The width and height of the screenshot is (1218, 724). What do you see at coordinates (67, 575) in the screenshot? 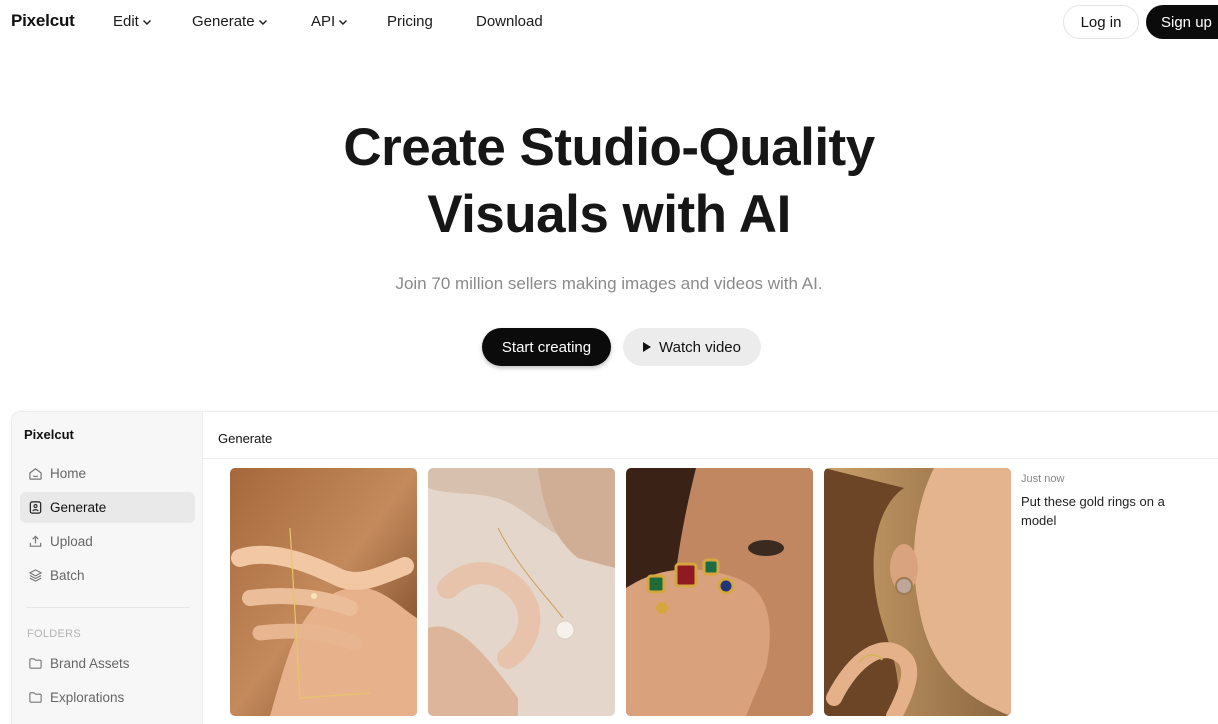
I see `sidebar-item-label: Batch` at bounding box center [67, 575].